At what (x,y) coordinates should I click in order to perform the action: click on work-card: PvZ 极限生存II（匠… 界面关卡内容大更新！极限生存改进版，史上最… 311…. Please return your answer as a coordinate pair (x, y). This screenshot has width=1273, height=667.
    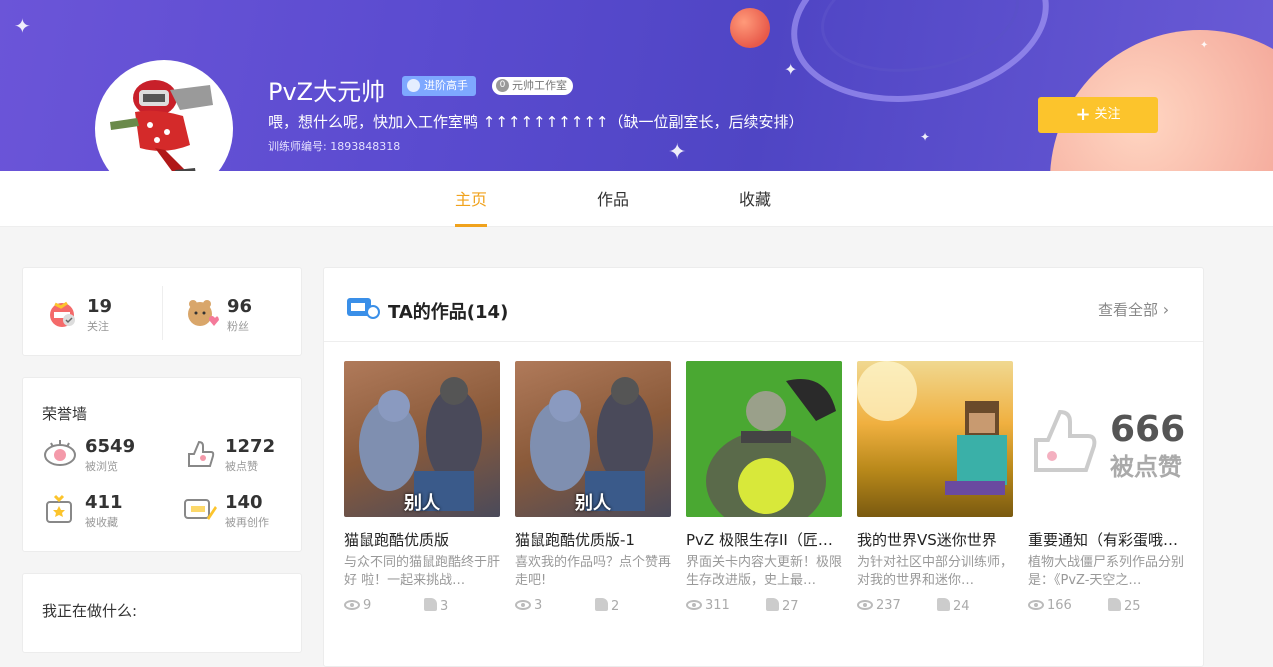
    Looking at the image, I should click on (764, 488).